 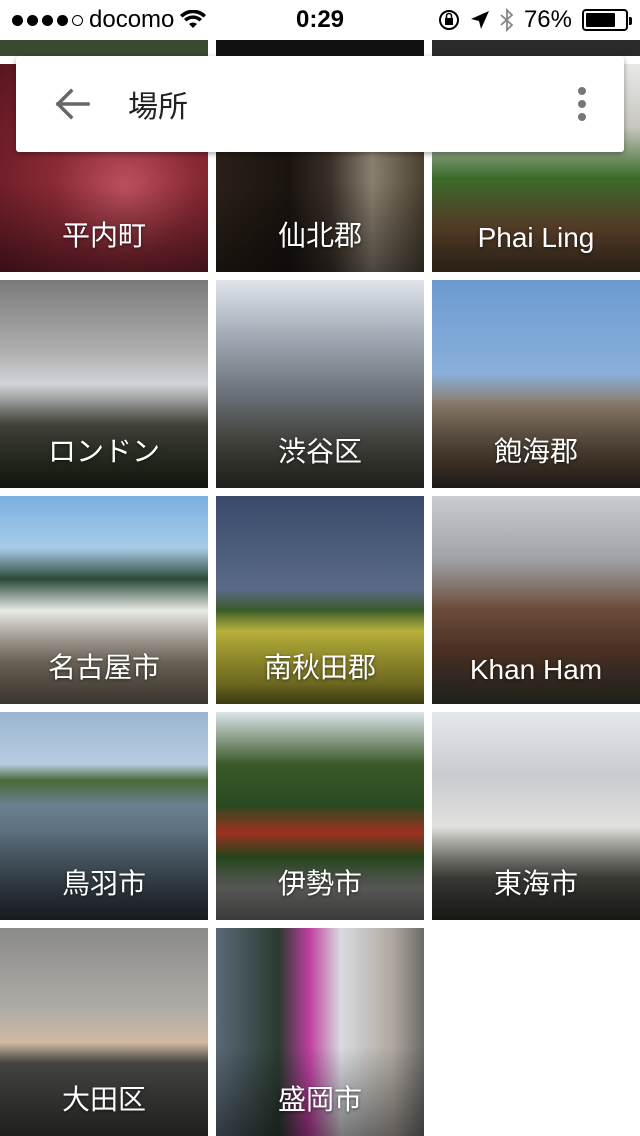 What do you see at coordinates (158, 107) in the screenshot?
I see `page-title: 場所` at bounding box center [158, 107].